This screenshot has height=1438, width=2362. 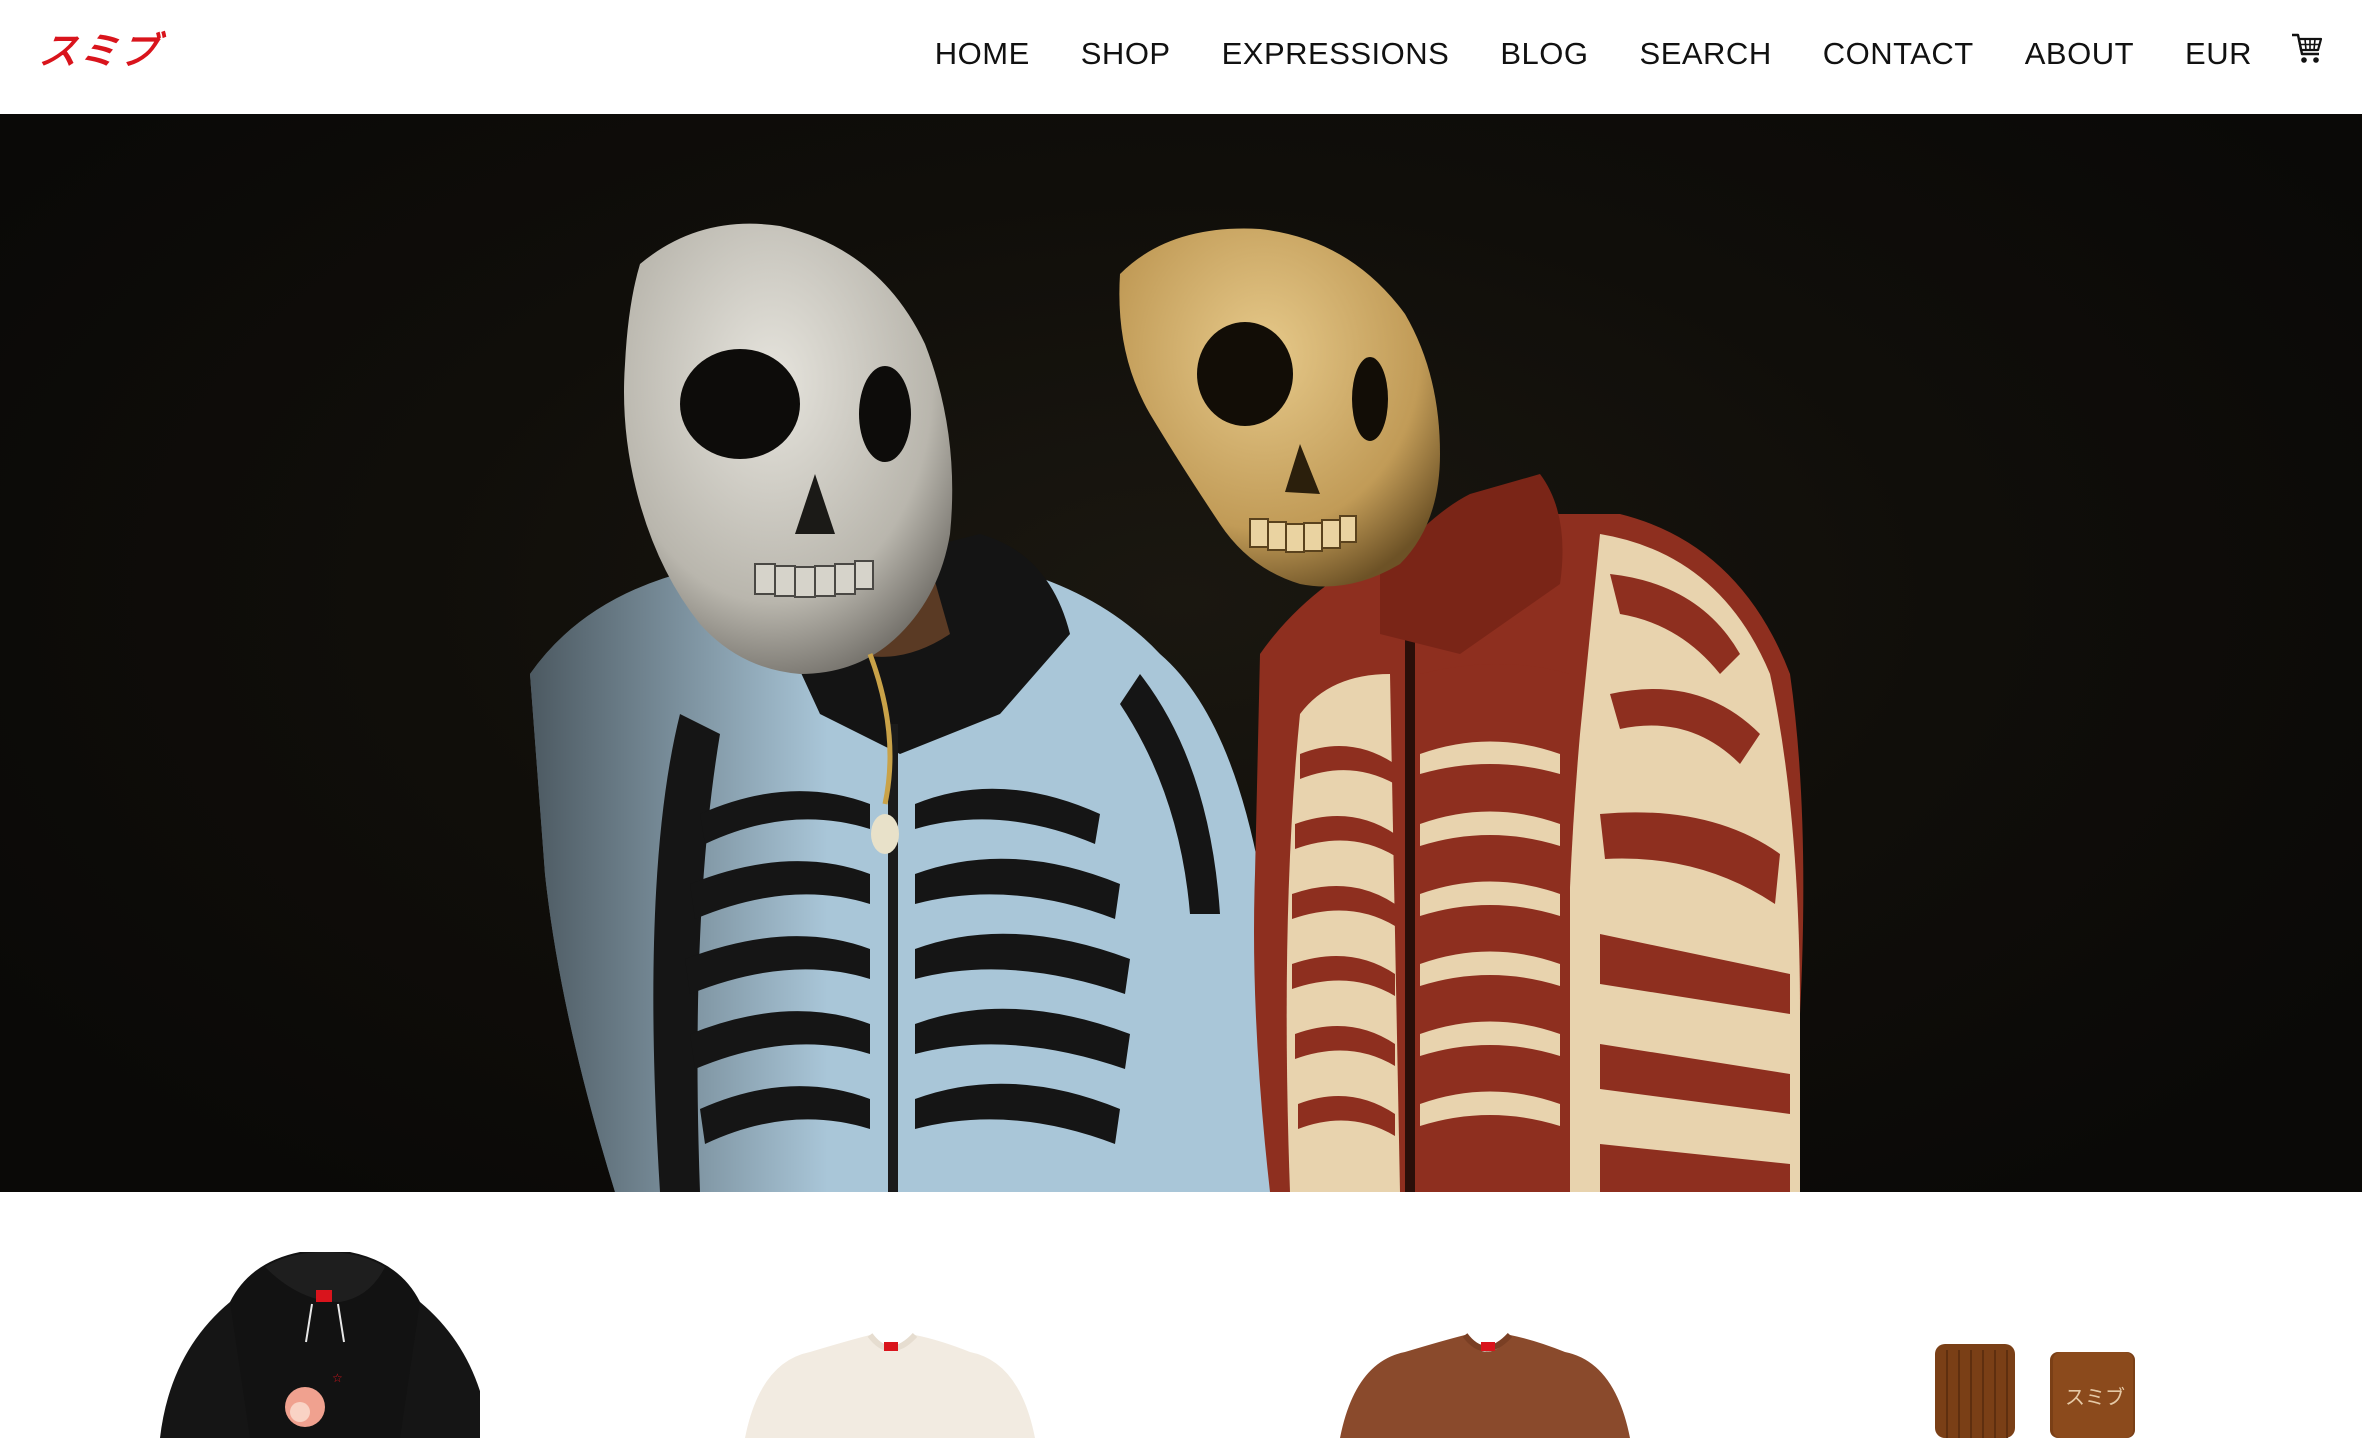 I want to click on shopping-cart-icon, so click(x=2307, y=48).